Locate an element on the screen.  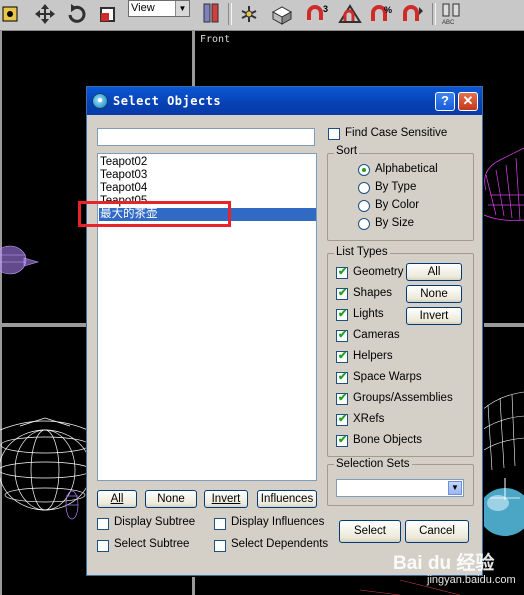
purple-small-wireframe is located at coordinates (72, 505).